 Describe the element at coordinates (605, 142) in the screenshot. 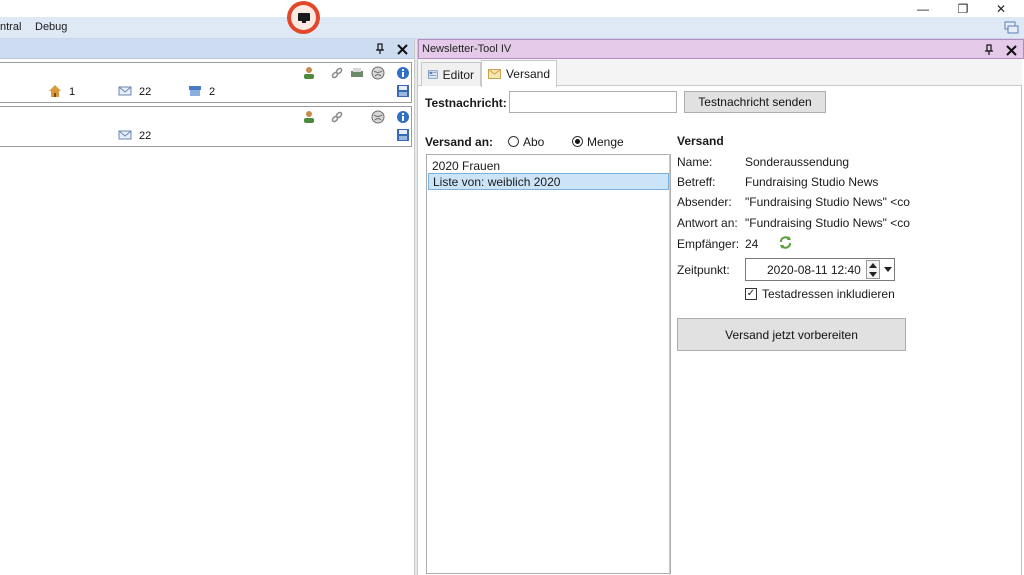

I see `radio-menge-label: Menge` at that location.